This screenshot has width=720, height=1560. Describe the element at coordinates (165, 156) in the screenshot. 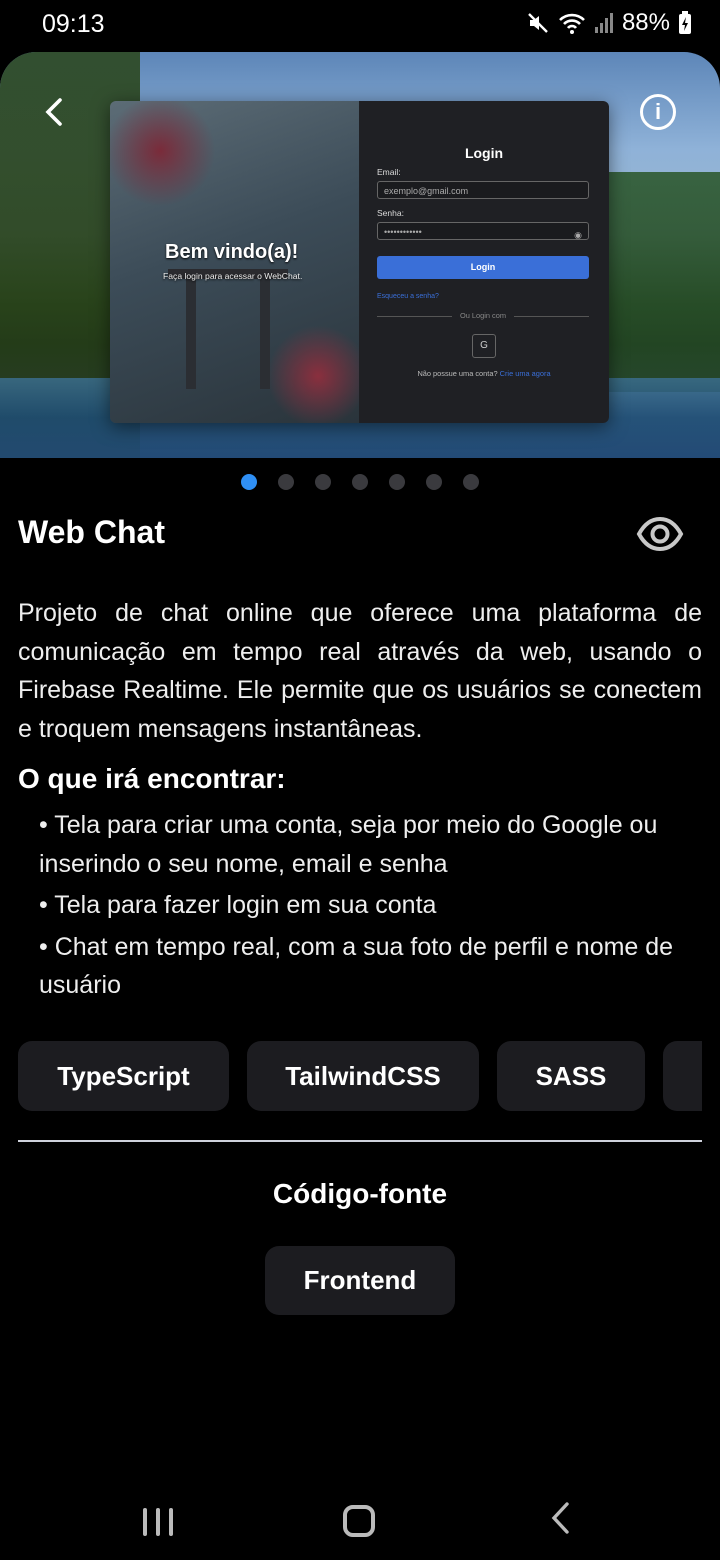

I see `blossom-decoration` at that location.